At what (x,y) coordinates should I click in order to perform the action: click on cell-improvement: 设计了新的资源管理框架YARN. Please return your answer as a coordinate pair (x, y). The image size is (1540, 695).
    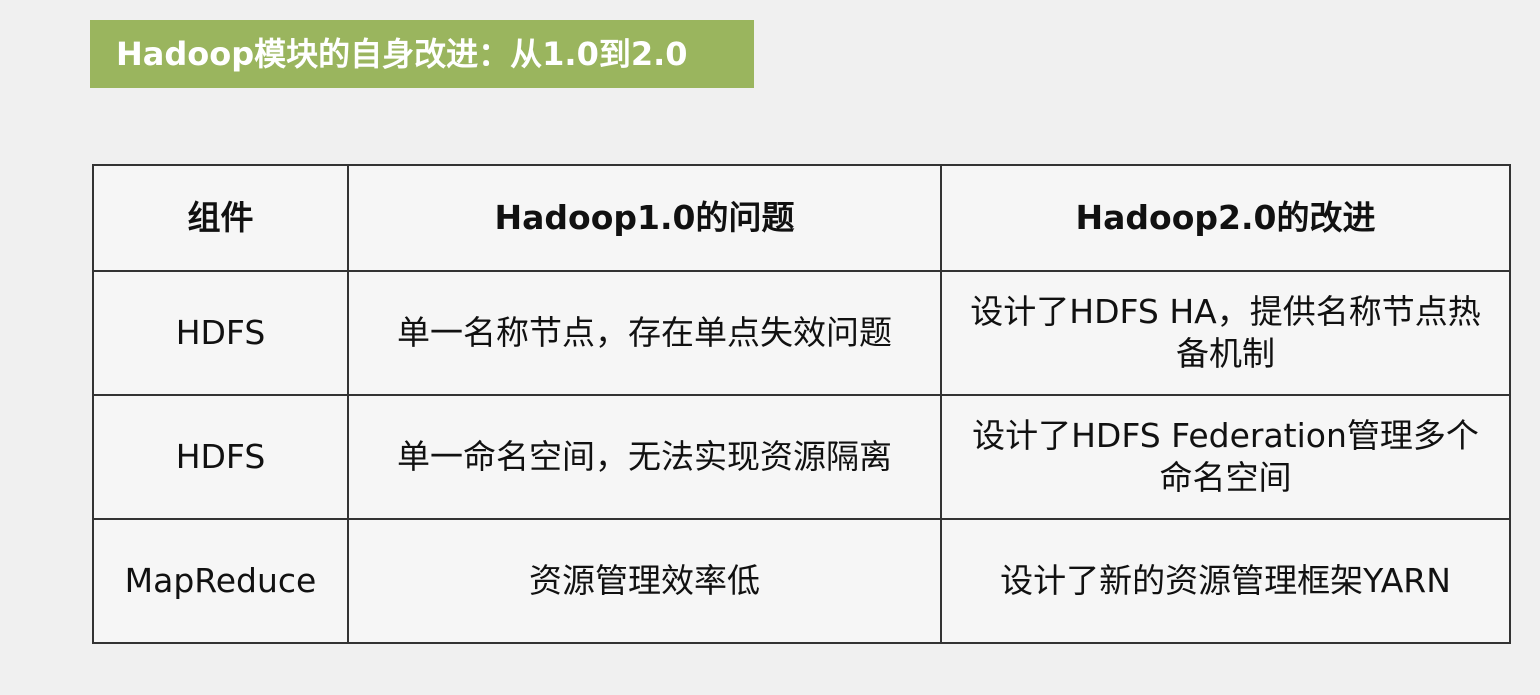
    Looking at the image, I should click on (1225, 581).